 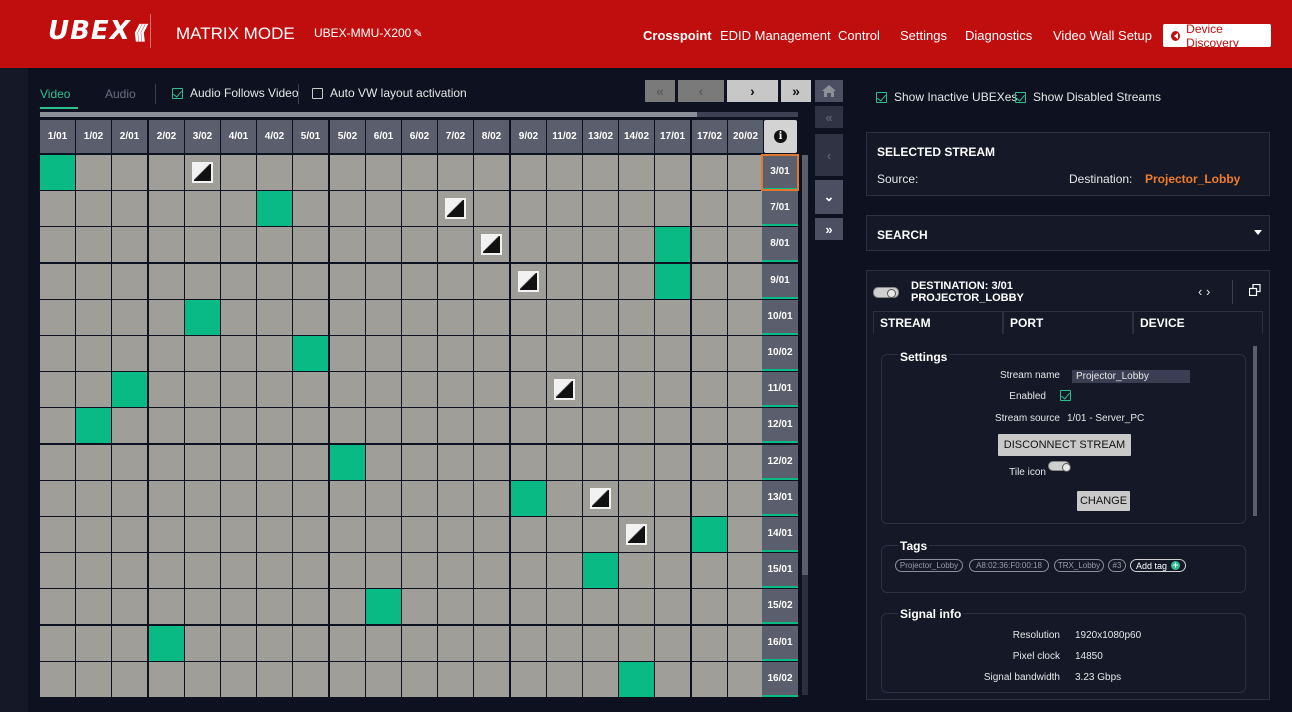 I want to click on row-header: 16/02, so click(x=780, y=679).